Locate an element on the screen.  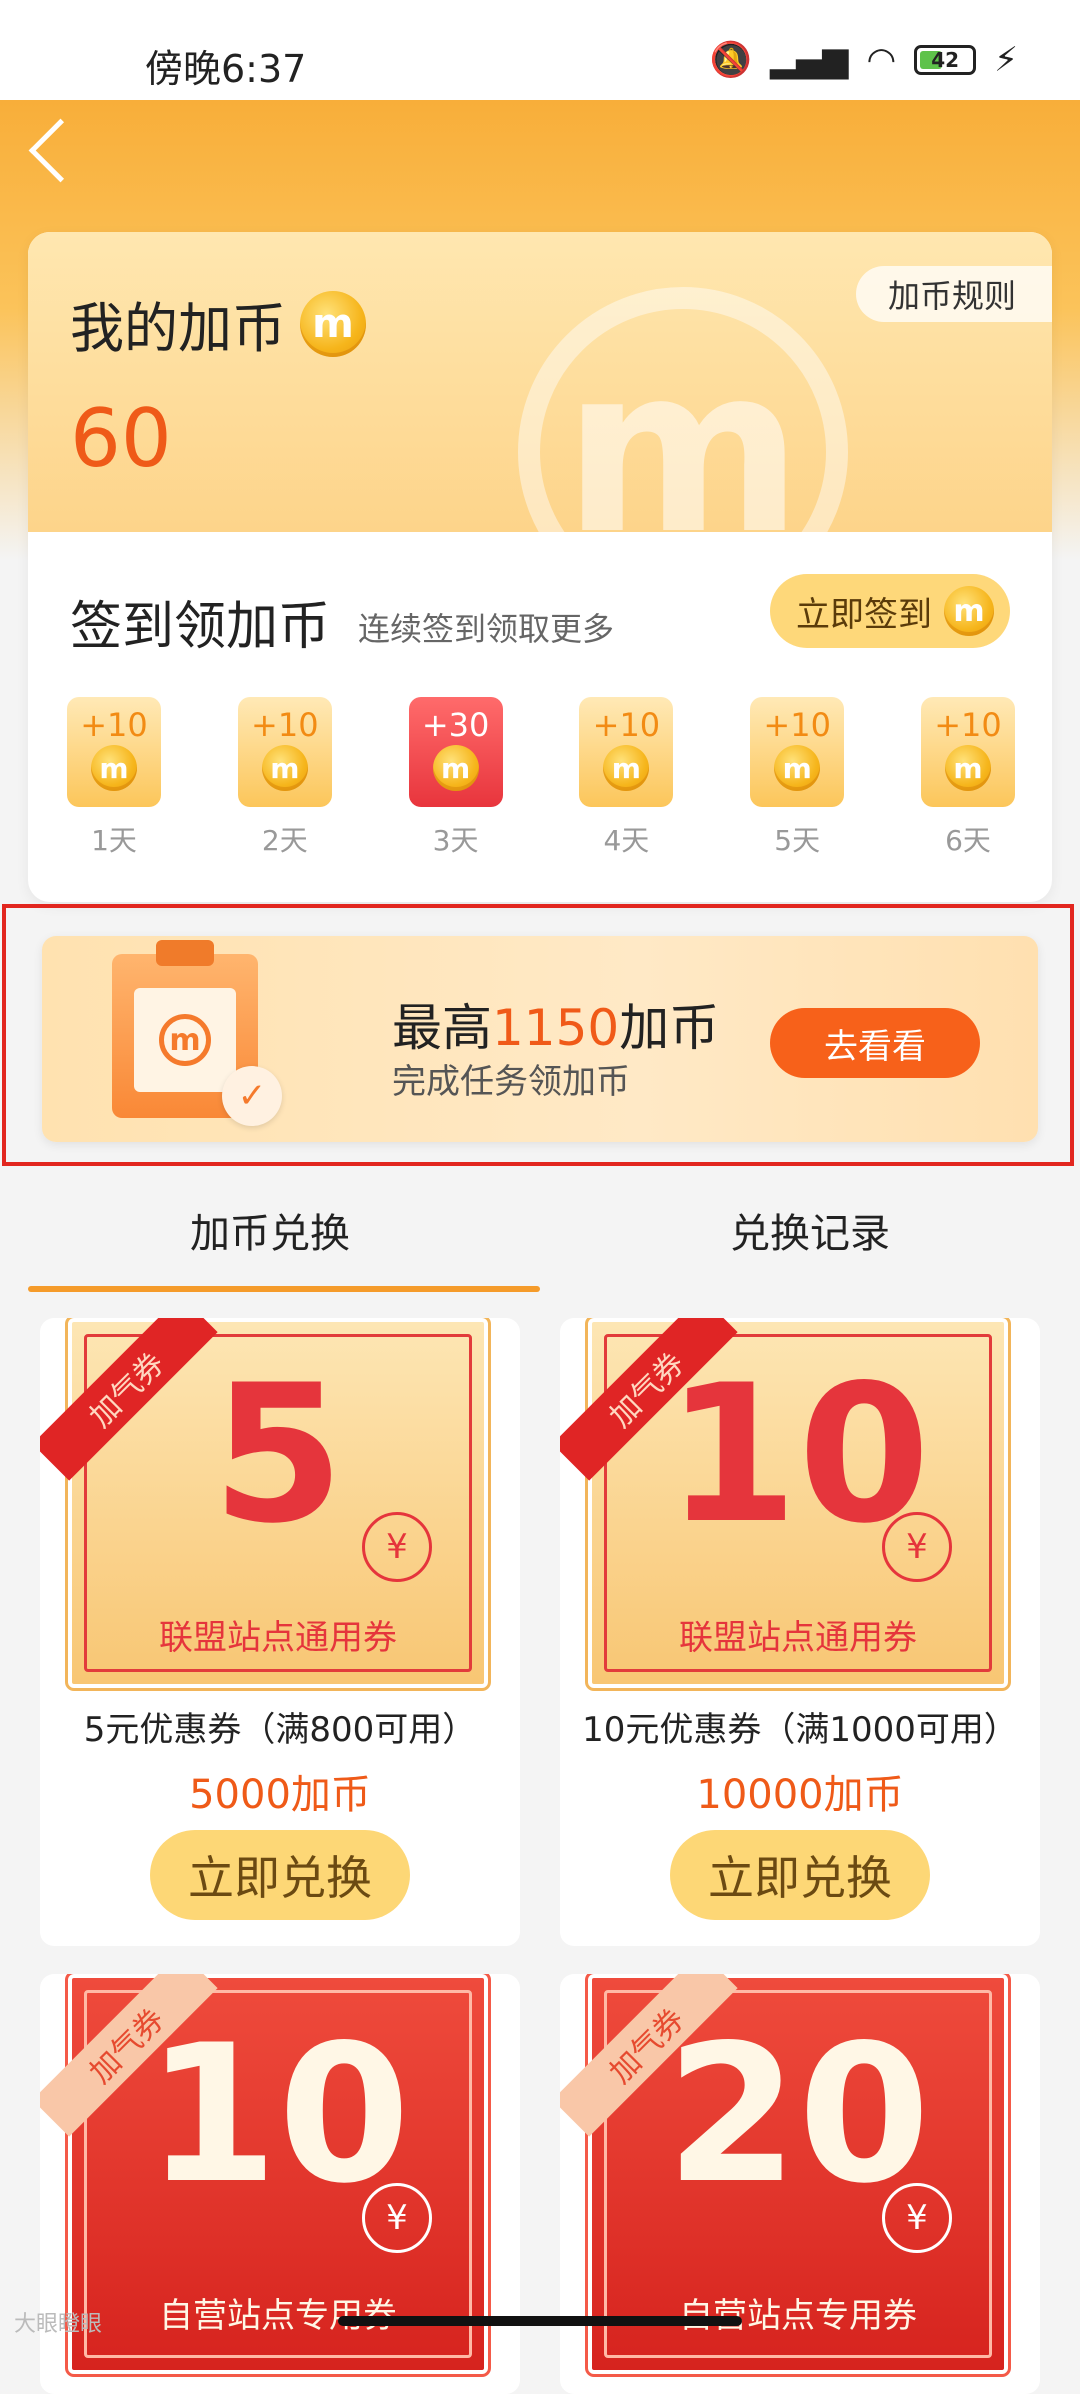
large-m-logo-icon: m is located at coordinates (683, 409).